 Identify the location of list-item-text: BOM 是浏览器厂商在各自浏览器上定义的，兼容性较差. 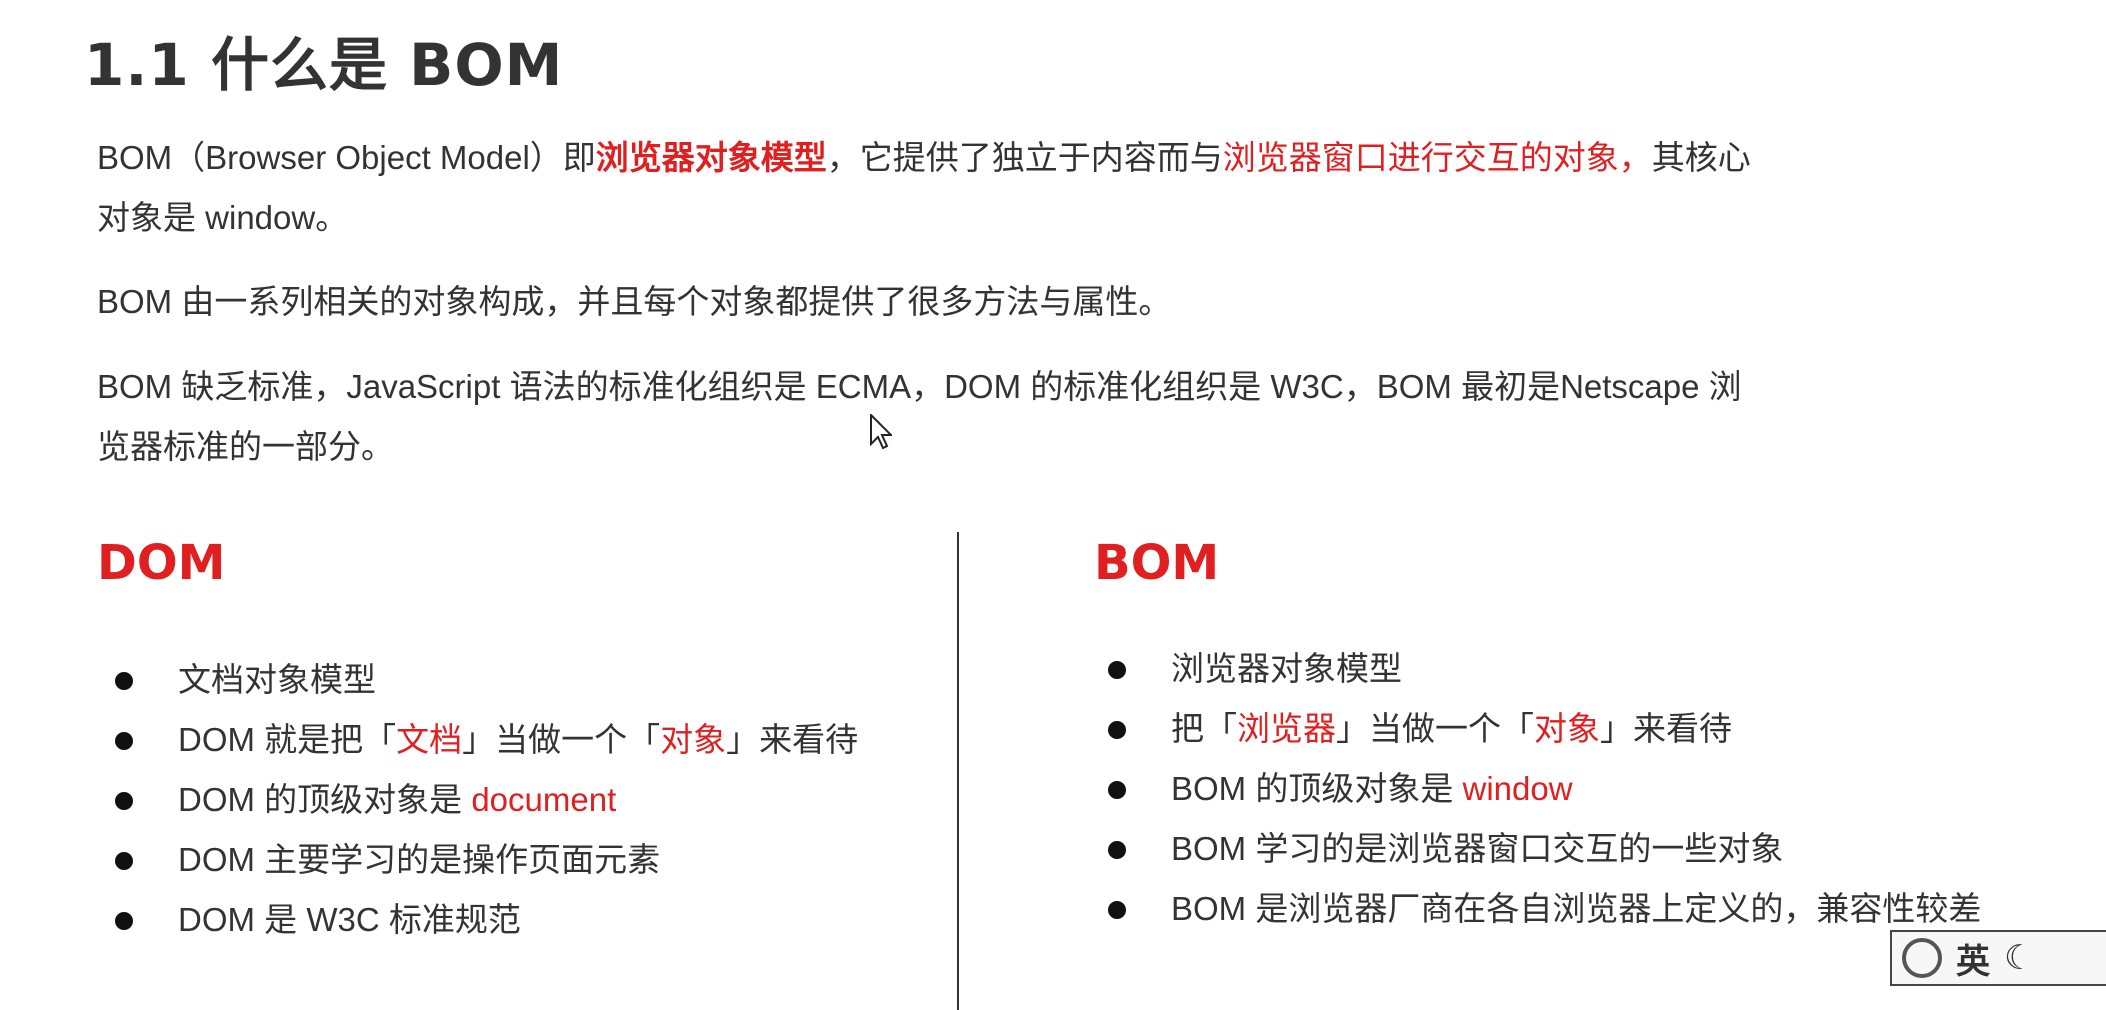
(1576, 908).